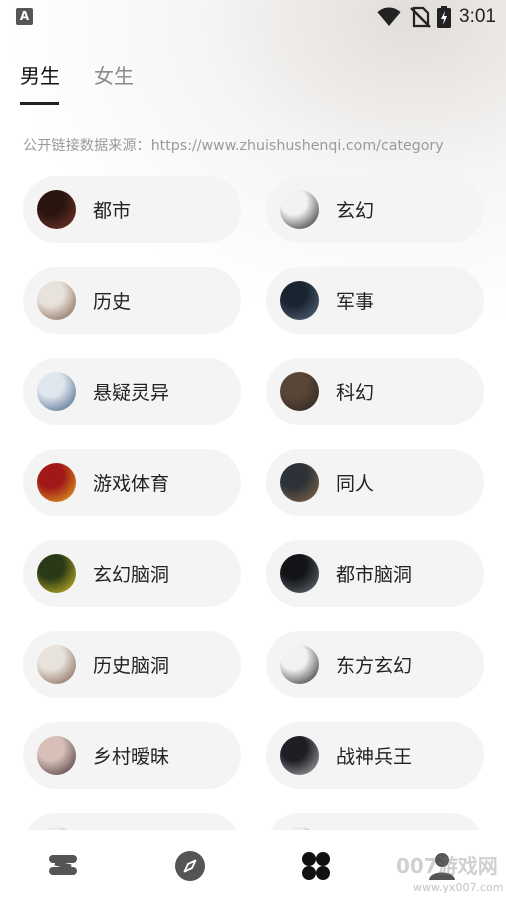  Describe the element at coordinates (39, 103) in the screenshot. I see `active-tab-indicator` at that location.